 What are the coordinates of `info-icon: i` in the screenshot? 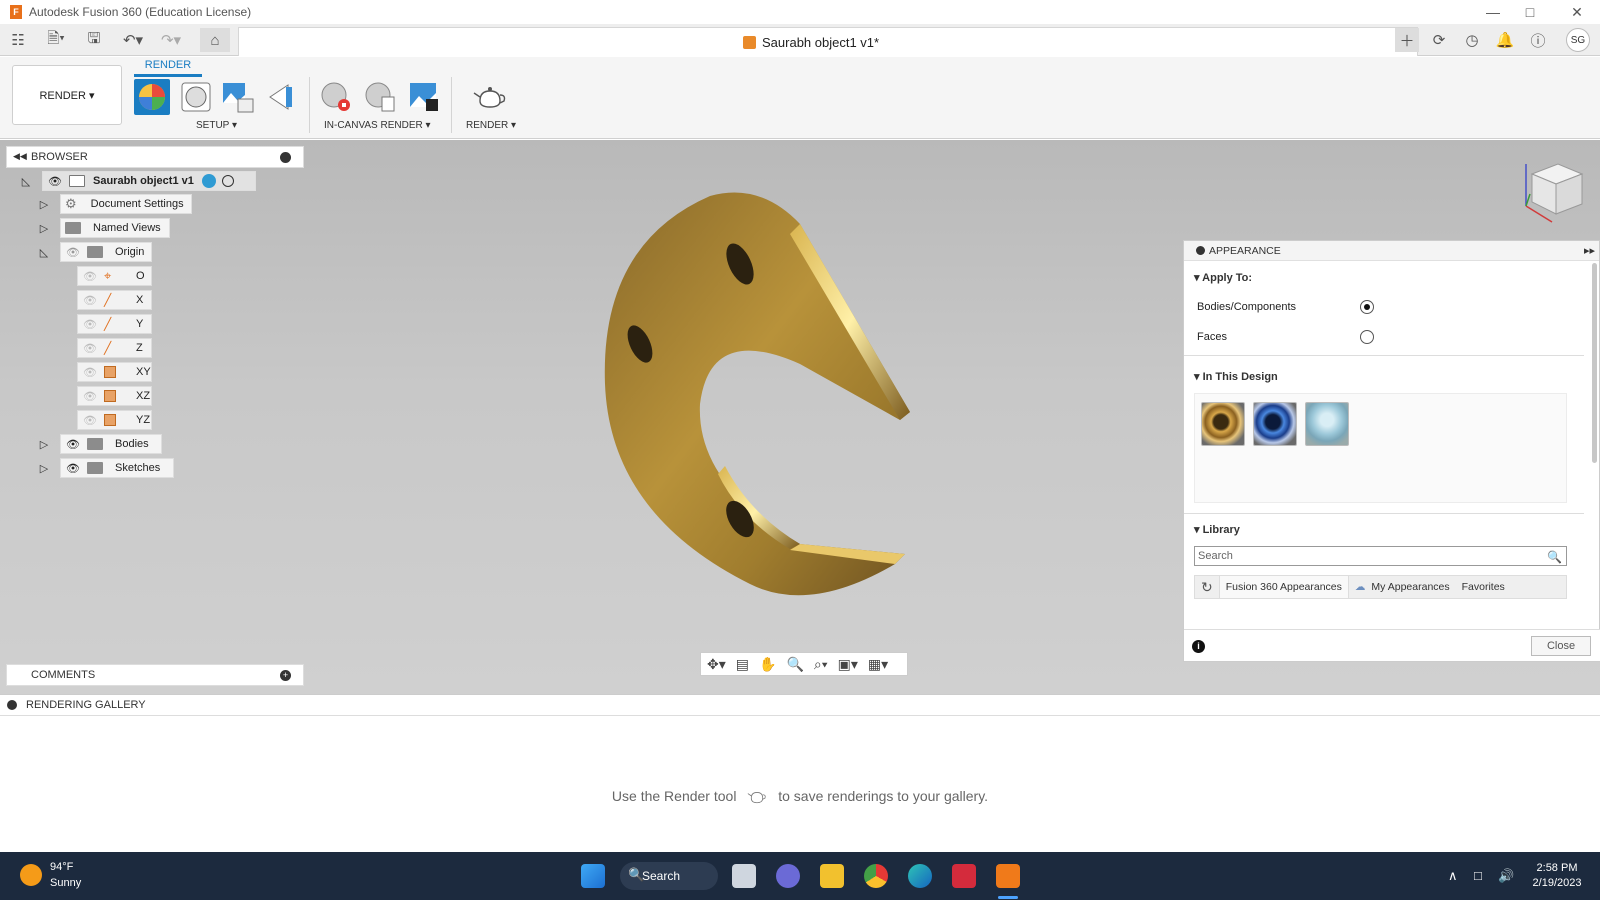 It's located at (1198, 646).